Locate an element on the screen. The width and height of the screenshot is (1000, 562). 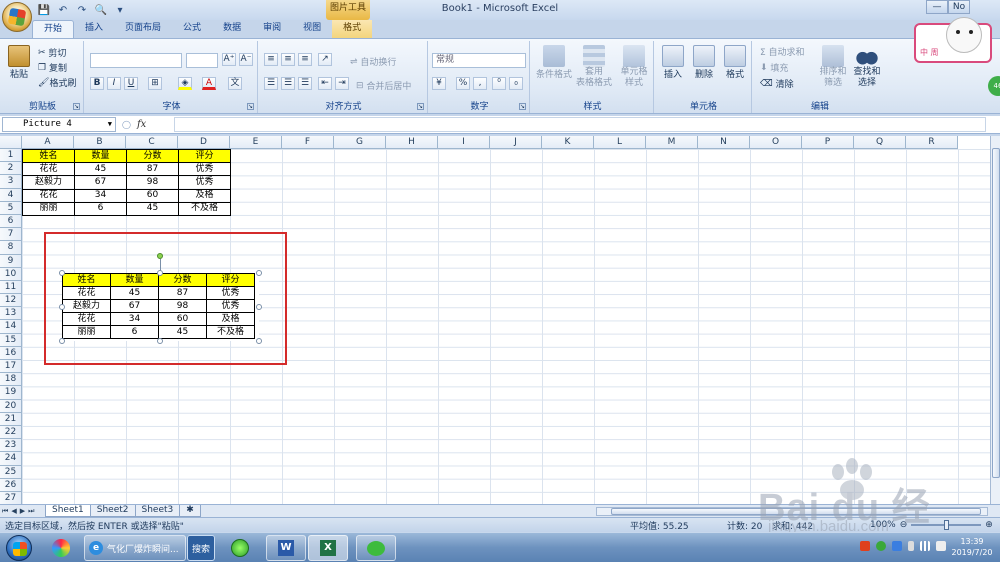
taskbar-wechat is located at coordinates (376, 548).